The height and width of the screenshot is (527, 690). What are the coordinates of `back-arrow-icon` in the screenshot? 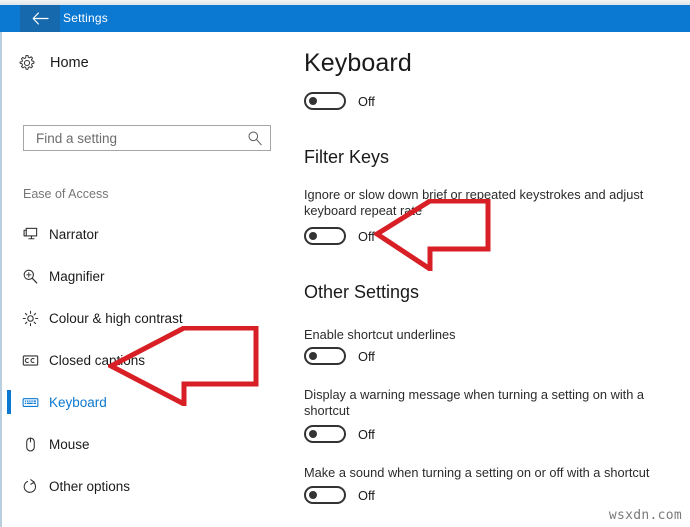 It's located at (40, 18).